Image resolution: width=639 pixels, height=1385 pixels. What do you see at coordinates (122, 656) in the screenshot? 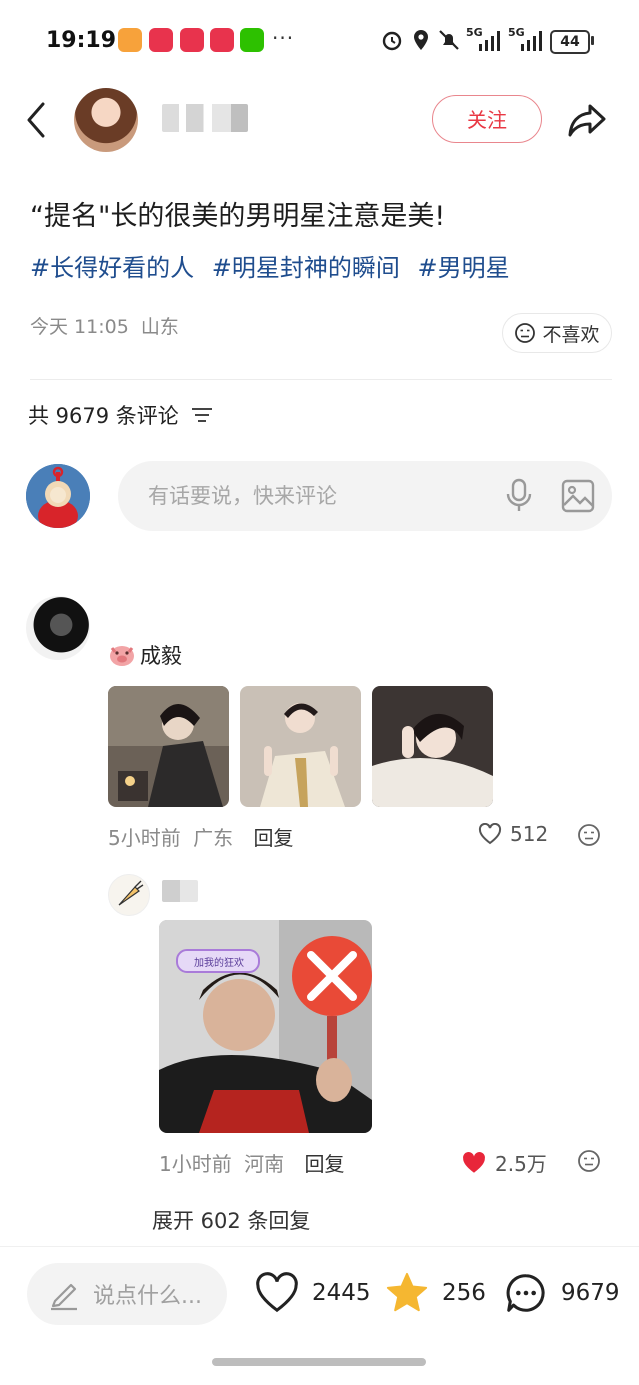
I see `pig-badge-icon` at bounding box center [122, 656].